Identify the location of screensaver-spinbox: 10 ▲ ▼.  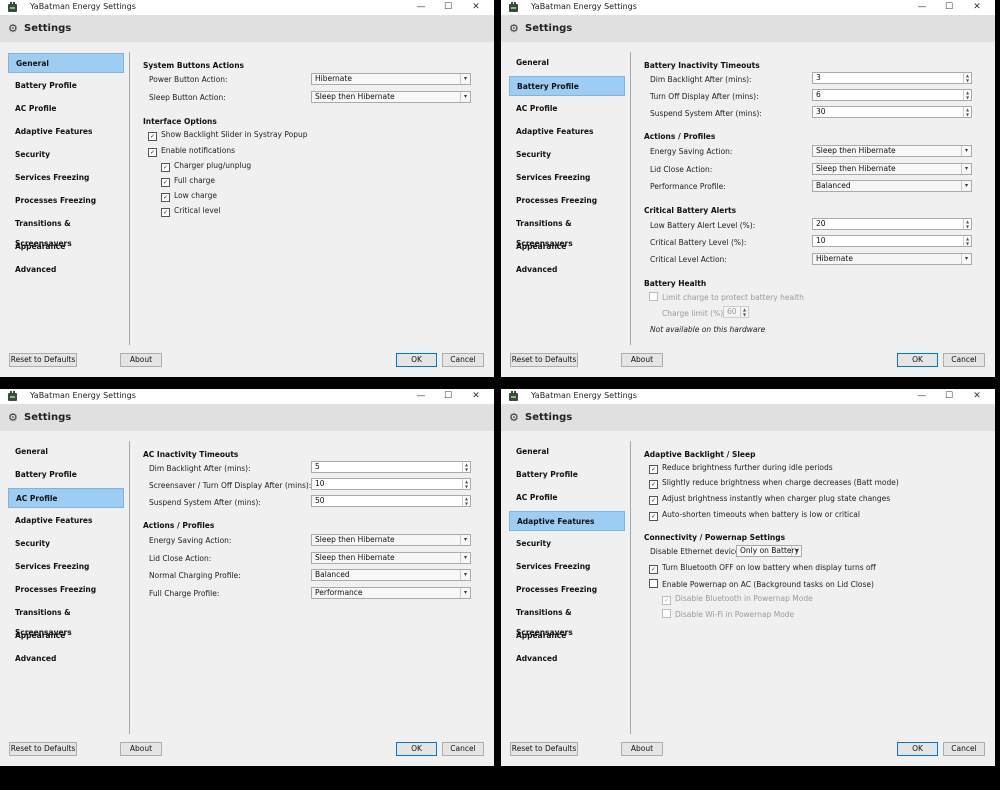
(391, 484).